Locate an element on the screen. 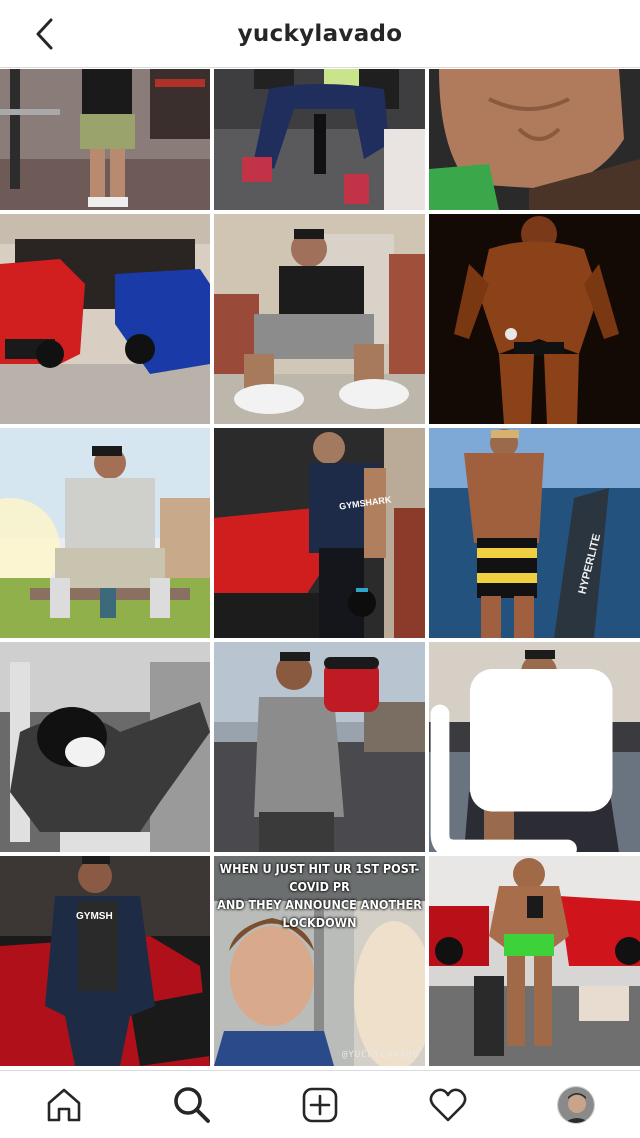  post-thumbnail: HYPERLITE is located at coordinates (534, 533).